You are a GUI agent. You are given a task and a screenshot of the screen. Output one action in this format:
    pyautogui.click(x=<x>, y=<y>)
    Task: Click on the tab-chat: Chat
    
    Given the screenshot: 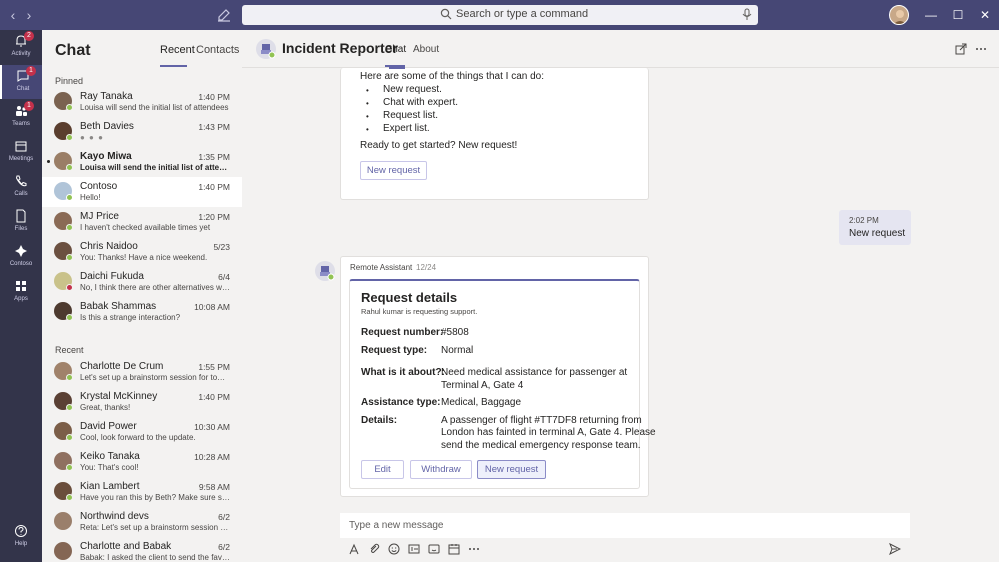 What is the action you would take?
    pyautogui.click(x=395, y=49)
    